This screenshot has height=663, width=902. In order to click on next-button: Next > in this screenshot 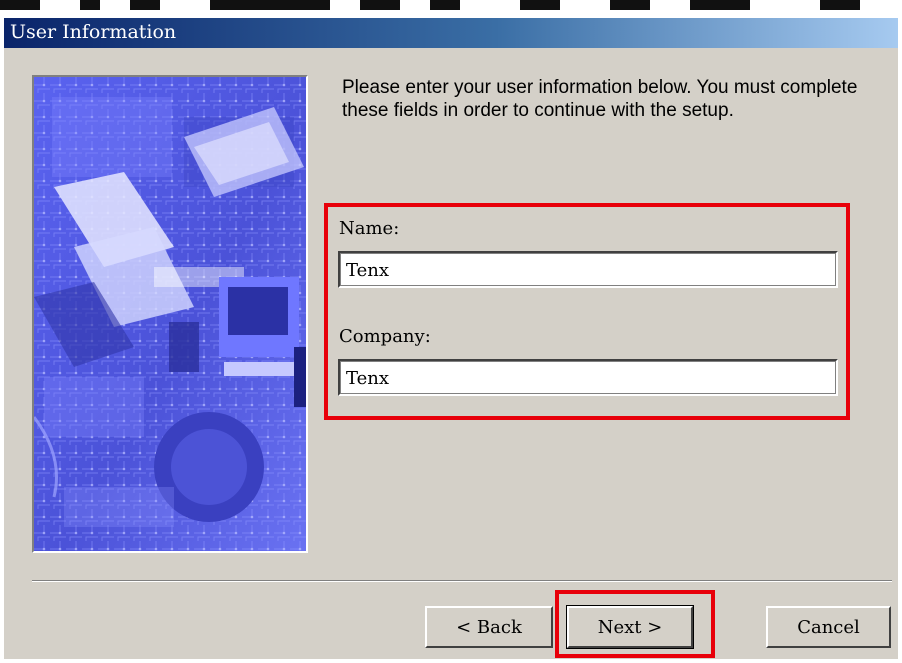, I will do `click(630, 627)`.